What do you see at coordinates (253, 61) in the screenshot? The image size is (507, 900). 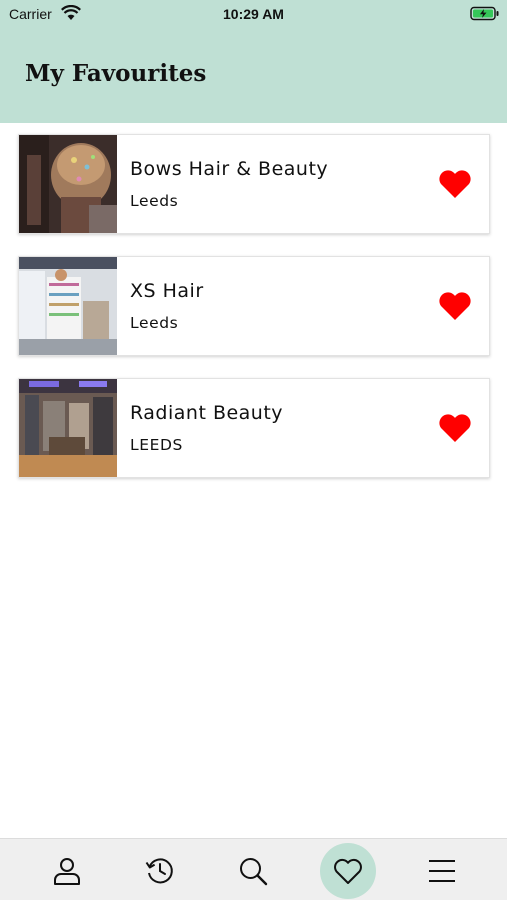 I see `app-header: Carrier 10:29 AM My Favourites` at bounding box center [253, 61].